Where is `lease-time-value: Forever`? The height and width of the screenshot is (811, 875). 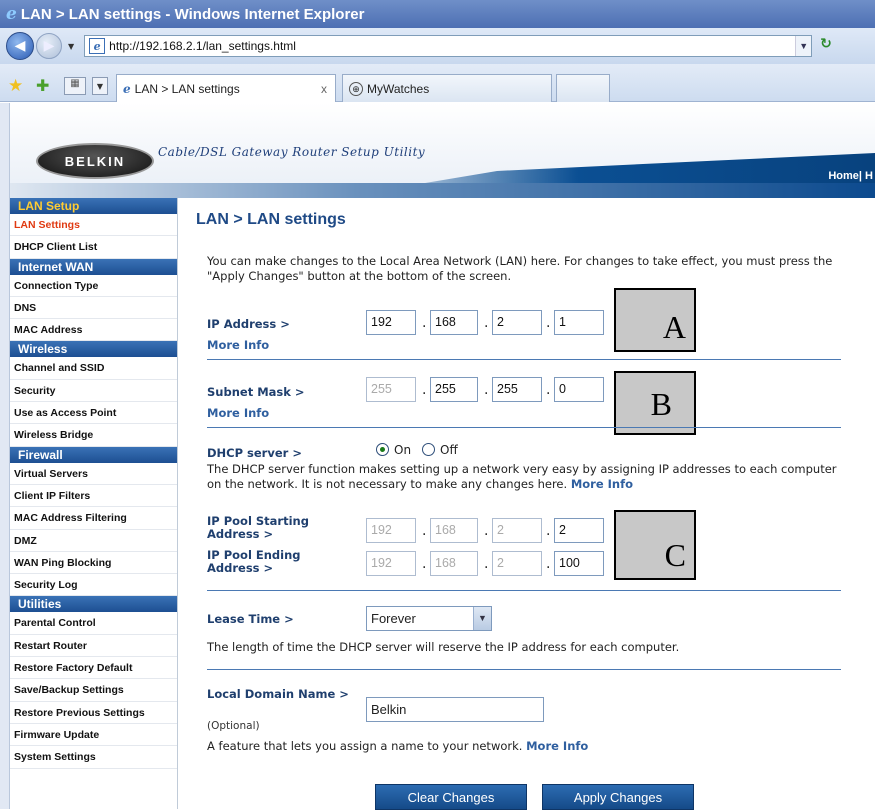
lease-time-value: Forever is located at coordinates (393, 618).